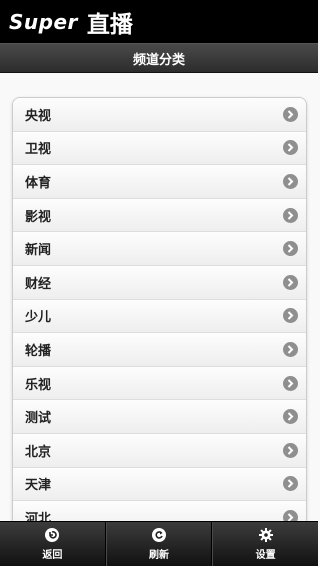 The width and height of the screenshot is (320, 566). Describe the element at coordinates (159, 450) in the screenshot. I see `list-item: 北京` at that location.